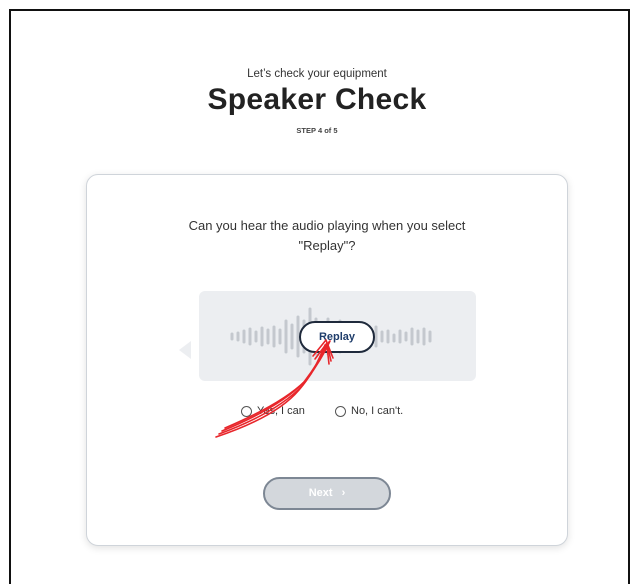 This screenshot has width=634, height=584. Describe the element at coordinates (337, 337) in the screenshot. I see `replay-button: Replay` at that location.